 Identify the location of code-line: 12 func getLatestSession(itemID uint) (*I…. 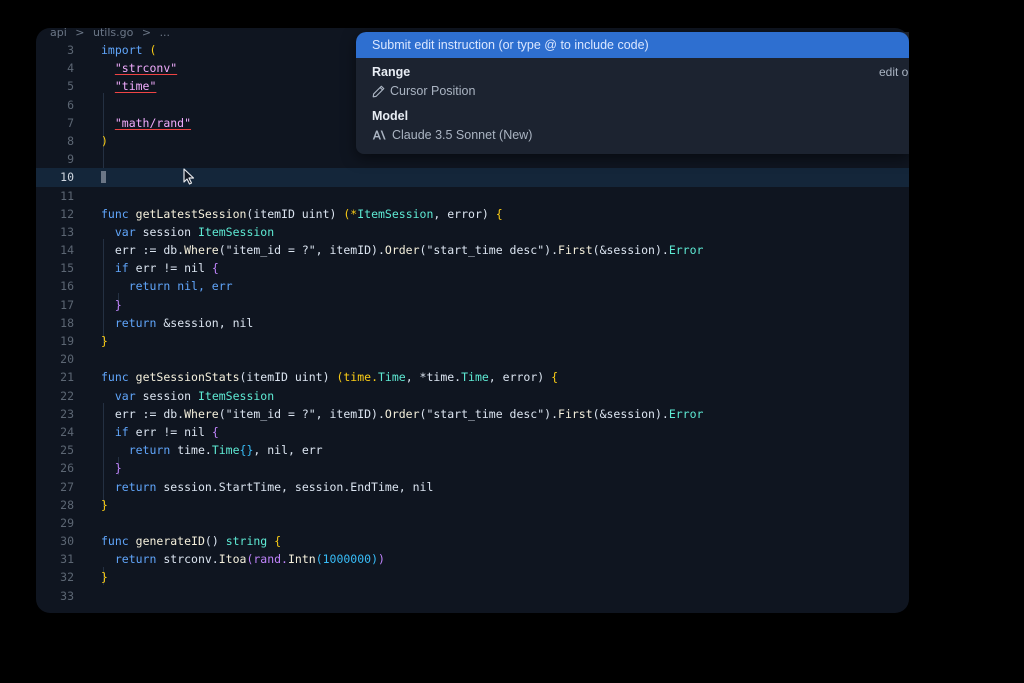
(472, 214).